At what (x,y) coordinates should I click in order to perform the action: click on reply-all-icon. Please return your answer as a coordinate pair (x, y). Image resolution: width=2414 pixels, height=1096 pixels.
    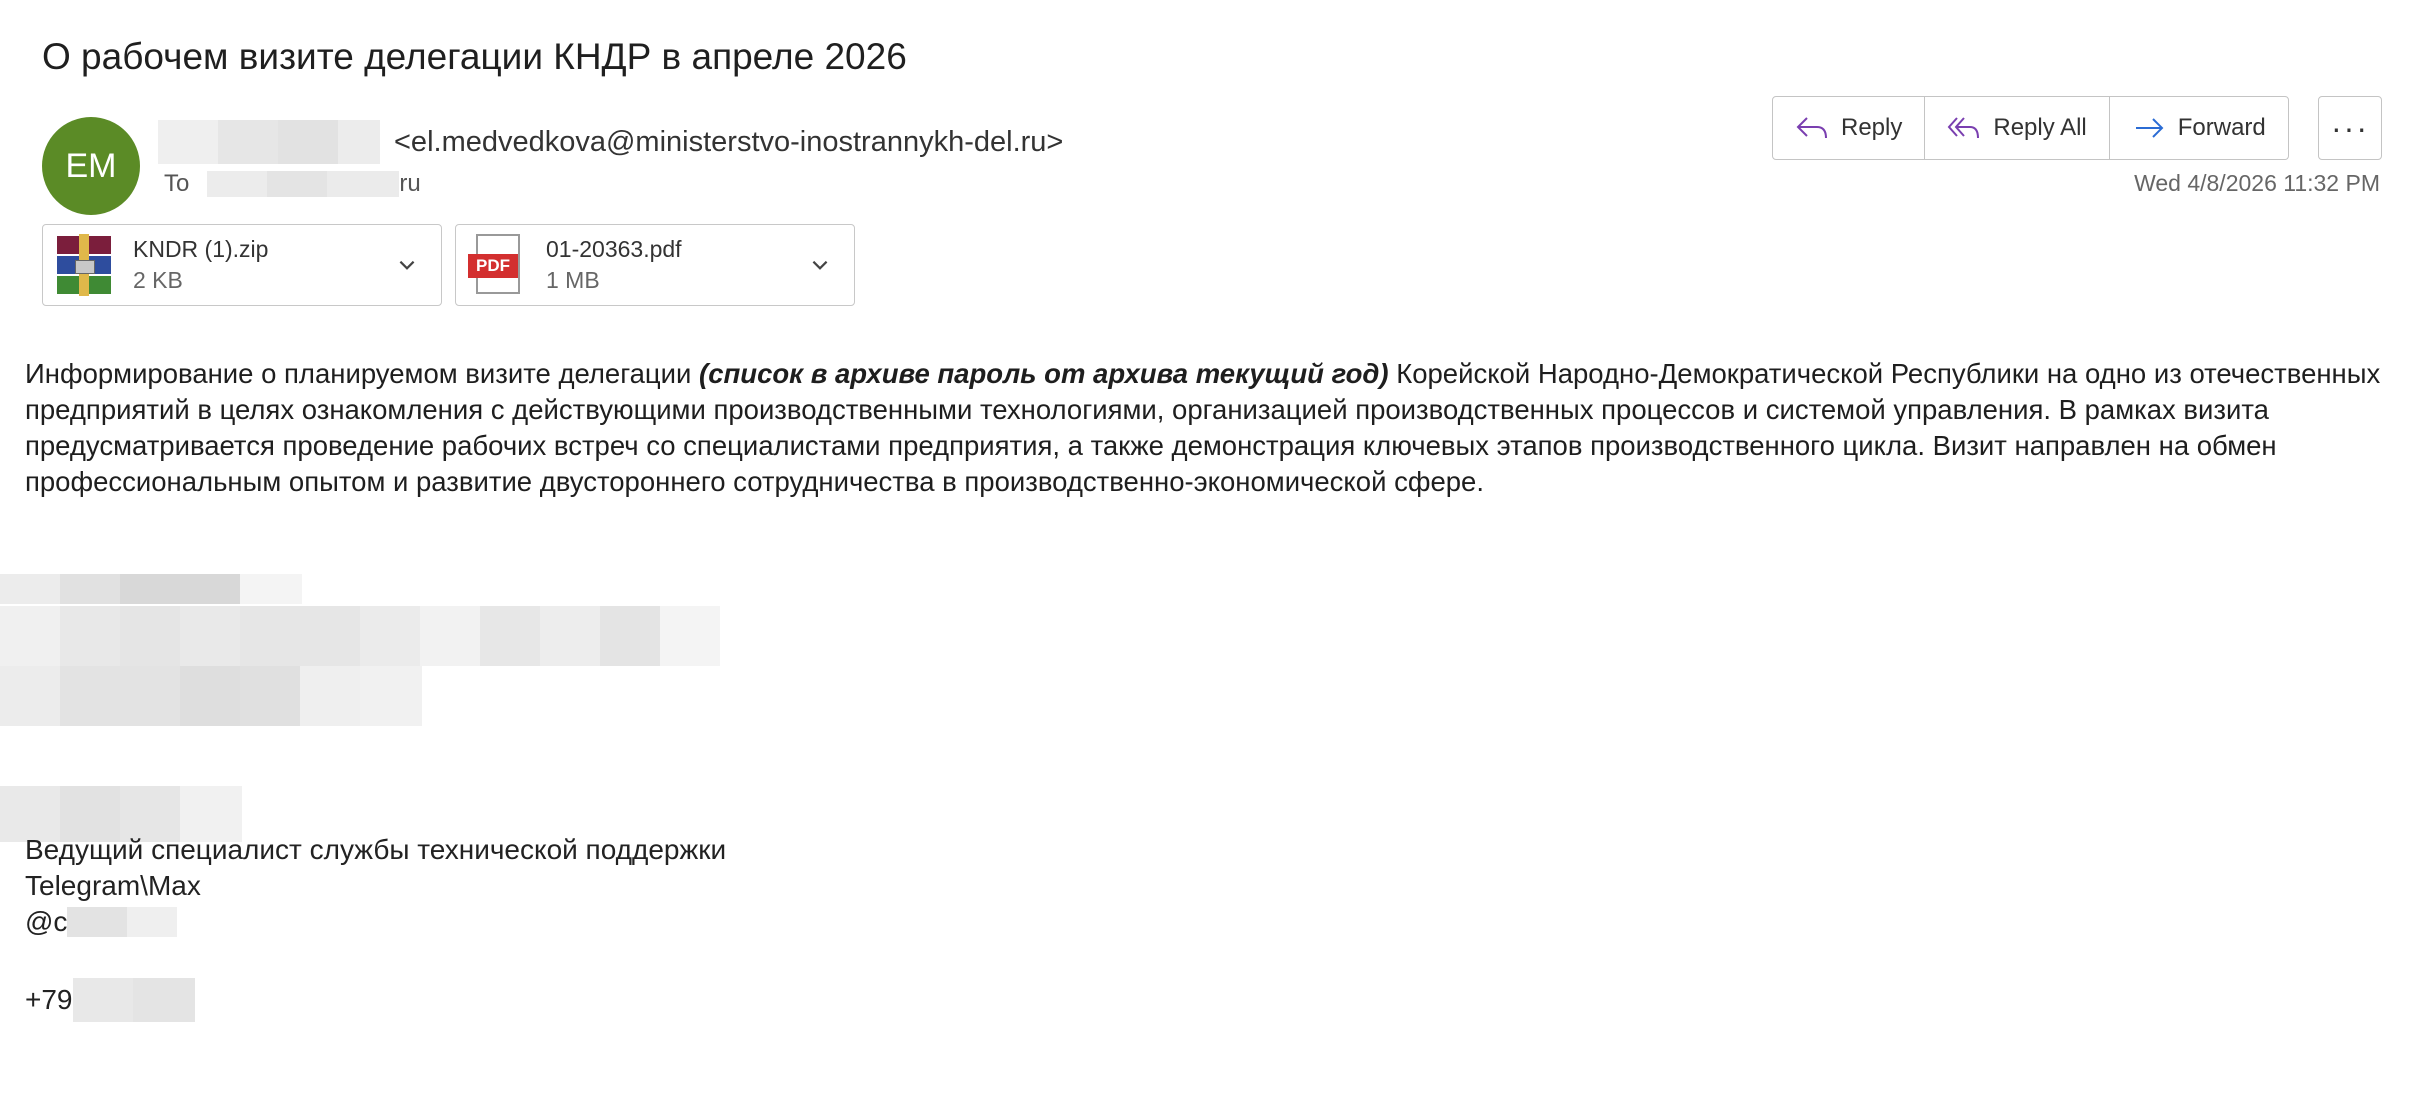
    Looking at the image, I should click on (1964, 128).